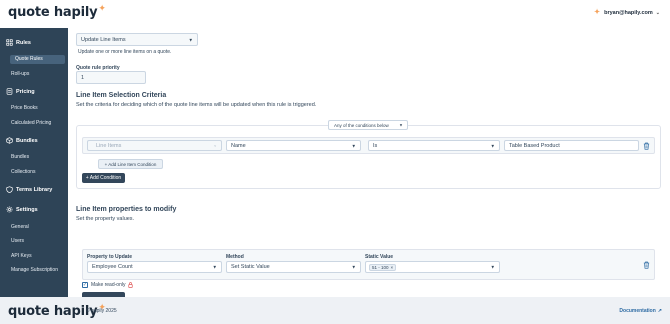 This screenshot has width=670, height=324. I want to click on readonly-toggle: ✓ Make read-only, so click(108, 285).